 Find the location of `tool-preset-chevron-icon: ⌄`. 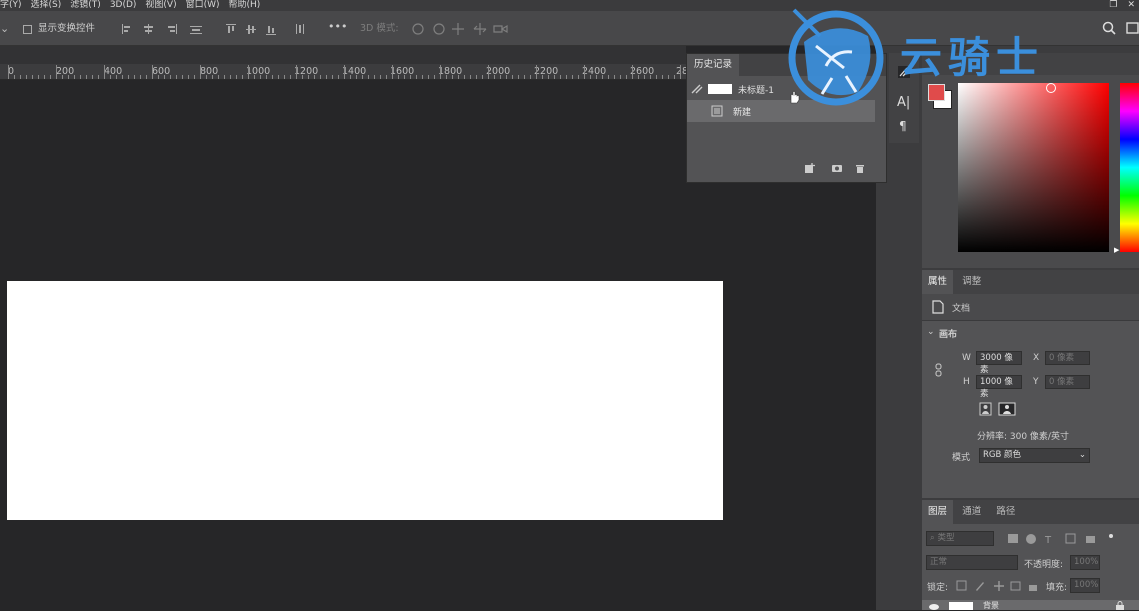

tool-preset-chevron-icon: ⌄ is located at coordinates (4, 29).